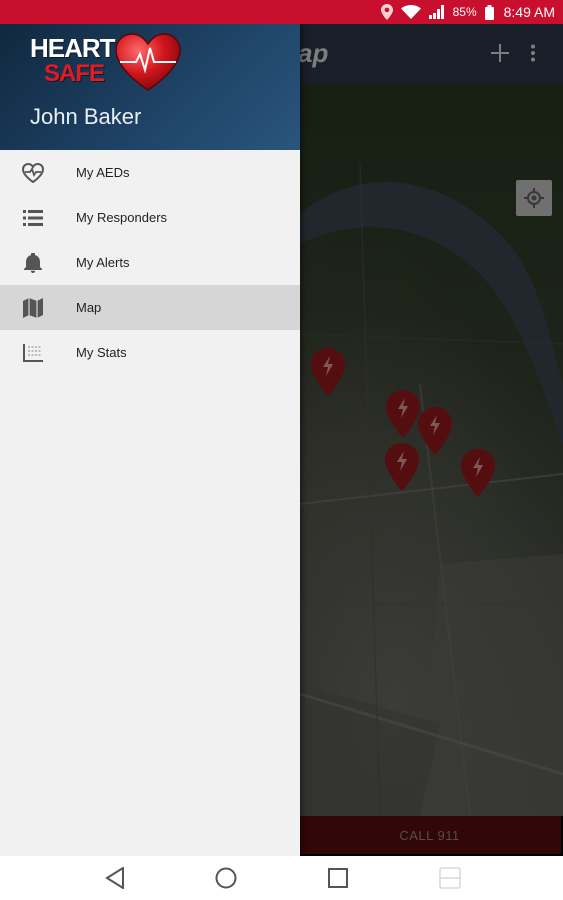  I want to click on dual-window-button, so click(450, 878).